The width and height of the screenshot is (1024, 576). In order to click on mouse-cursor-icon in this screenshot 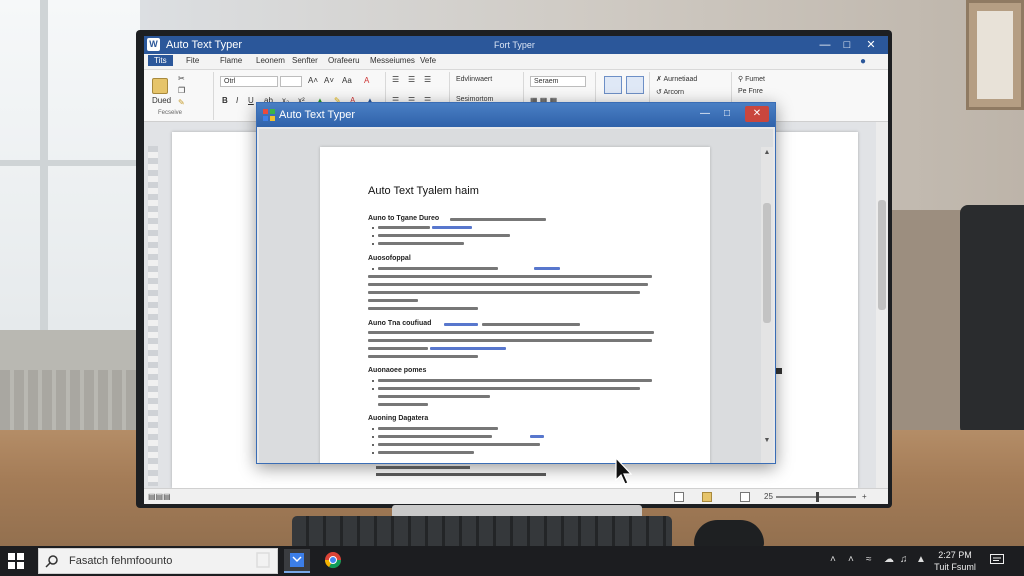, I will do `click(624, 470)`.